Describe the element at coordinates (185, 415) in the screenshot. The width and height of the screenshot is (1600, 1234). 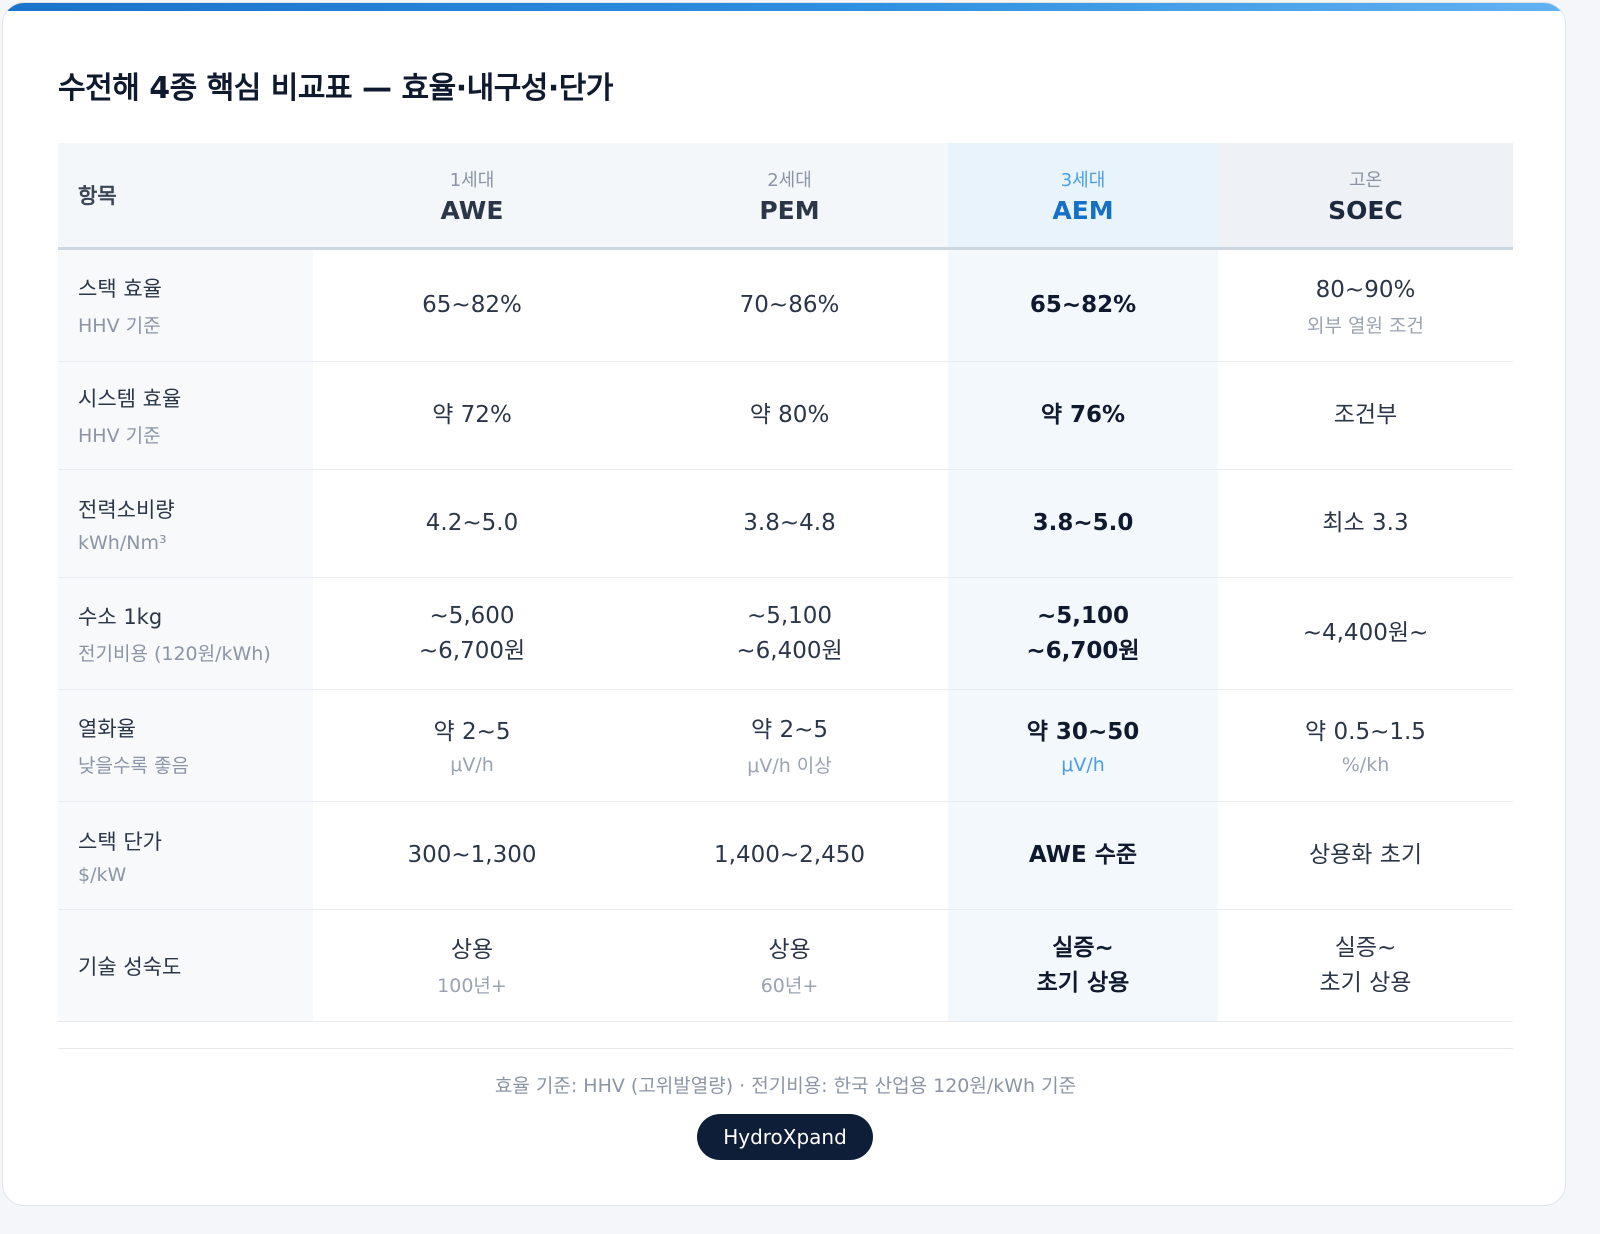
I see `row-label-cell: 시스템 효율 HHV 기준` at that location.